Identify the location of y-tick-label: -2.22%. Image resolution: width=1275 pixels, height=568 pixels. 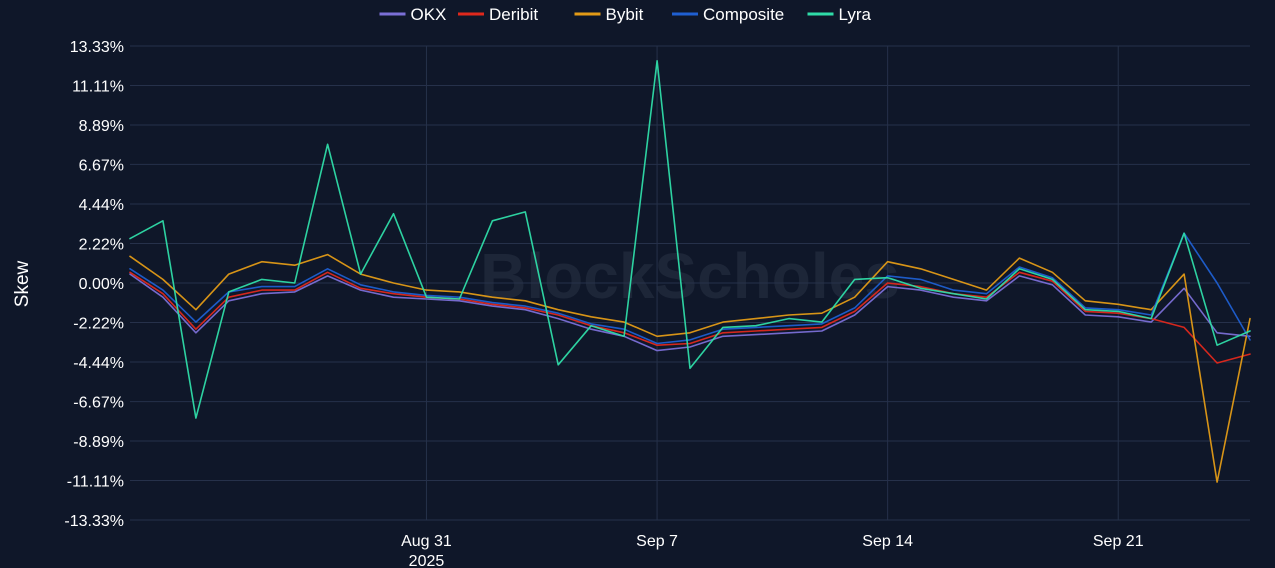
(98, 323).